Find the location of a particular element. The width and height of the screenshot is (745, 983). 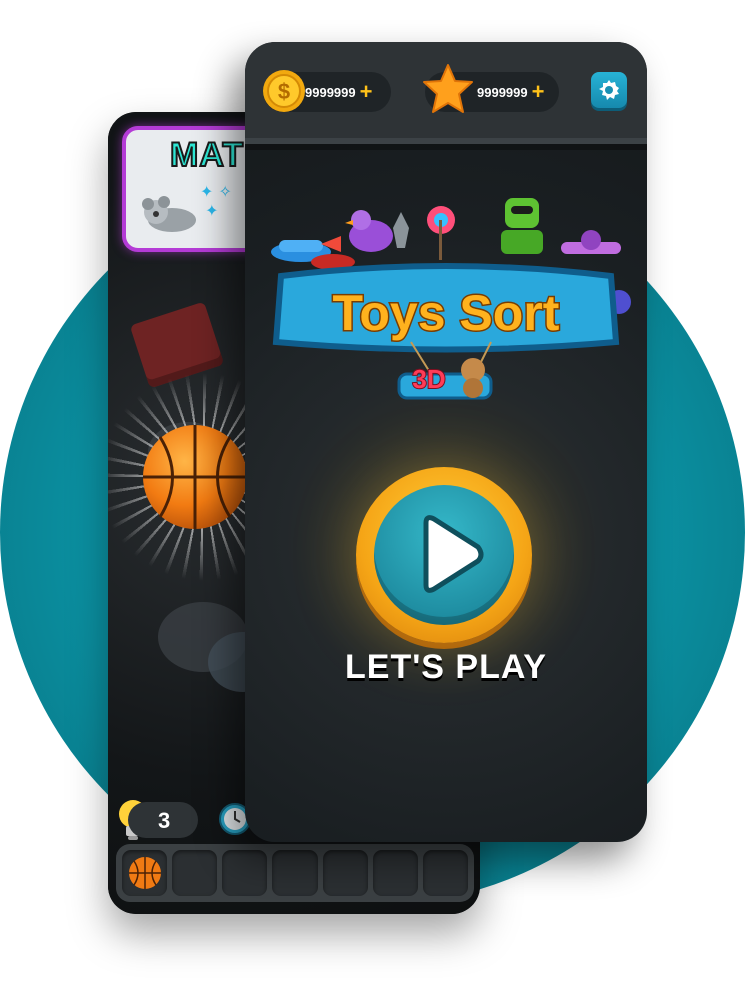

coin-icon: $ is located at coordinates (284, 91).